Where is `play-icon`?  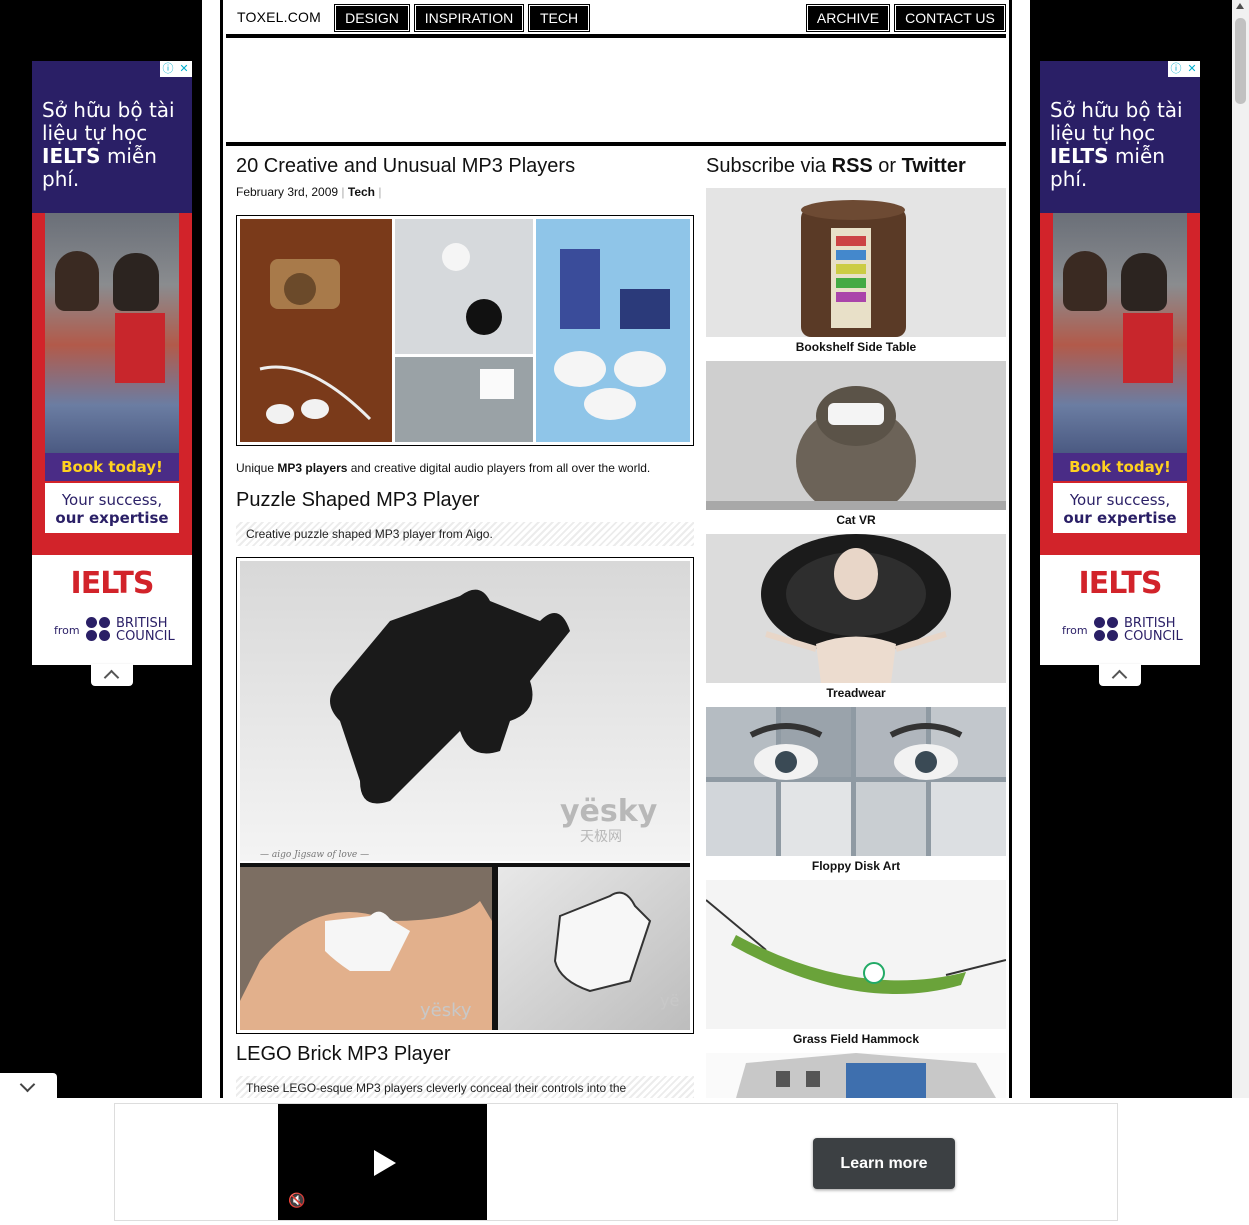 play-icon is located at coordinates (385, 1163).